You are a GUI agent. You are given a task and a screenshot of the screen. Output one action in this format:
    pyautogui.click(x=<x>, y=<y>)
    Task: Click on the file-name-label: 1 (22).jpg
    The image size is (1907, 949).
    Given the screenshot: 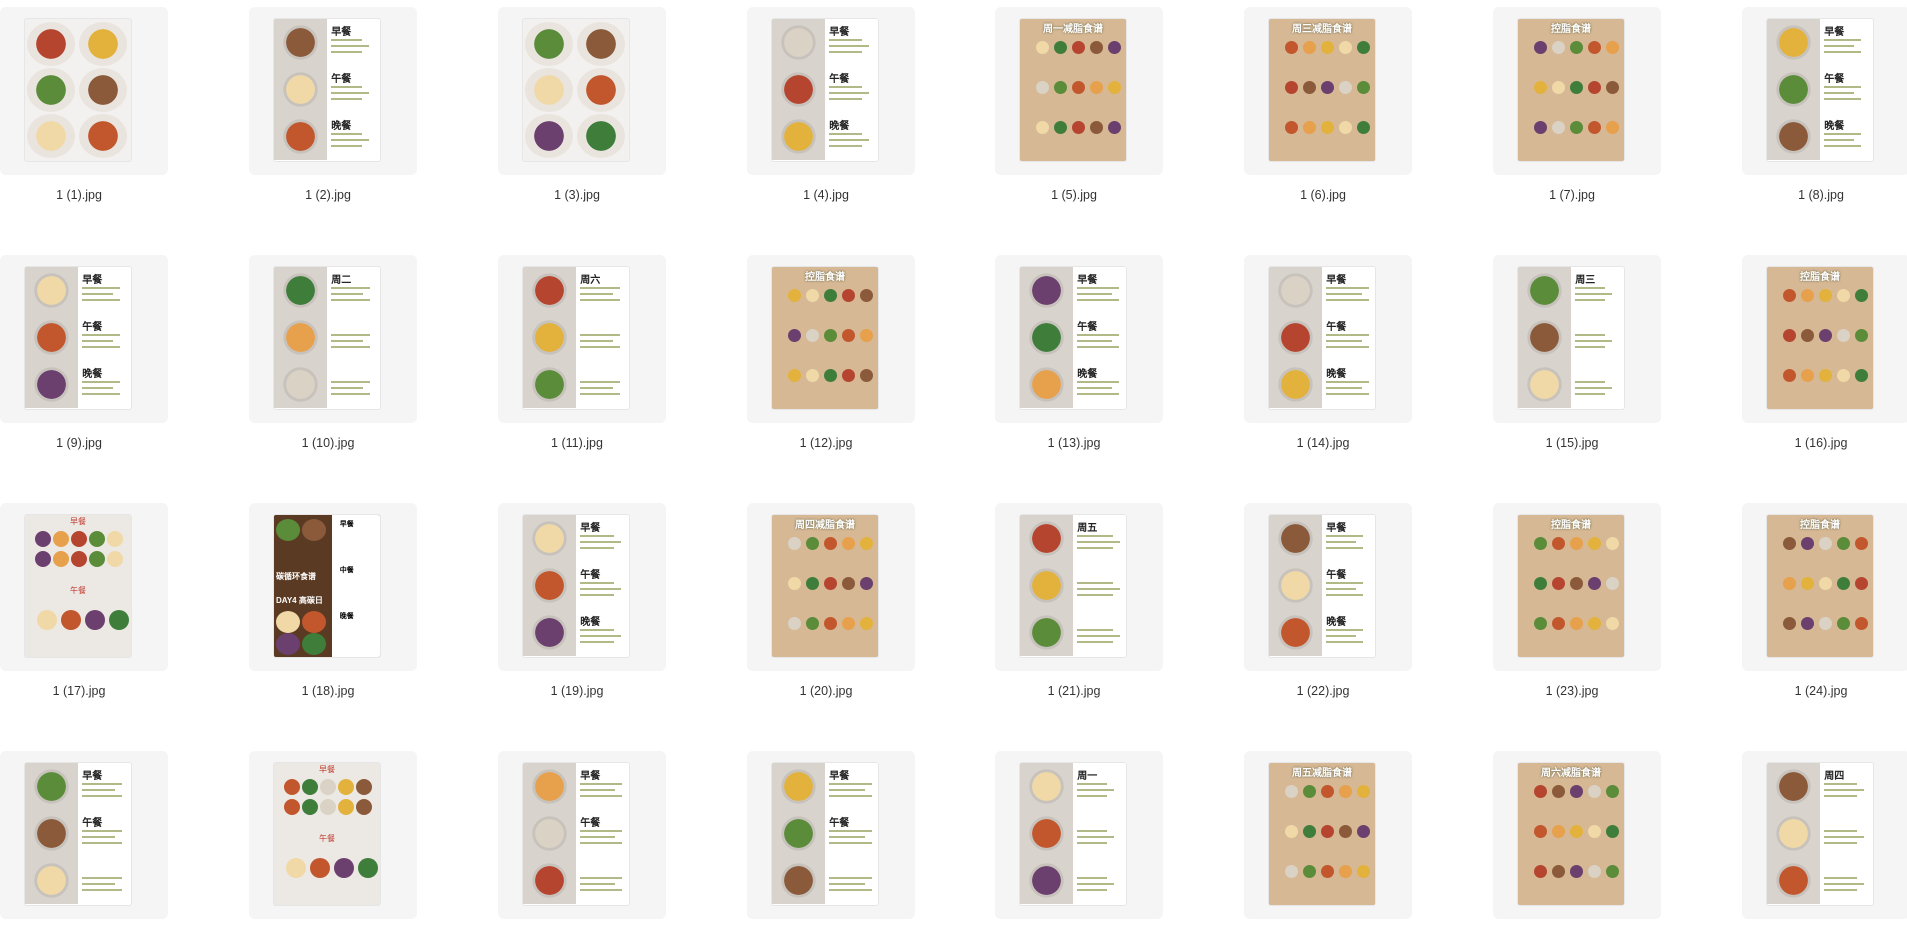 What is the action you would take?
    pyautogui.click(x=1323, y=691)
    